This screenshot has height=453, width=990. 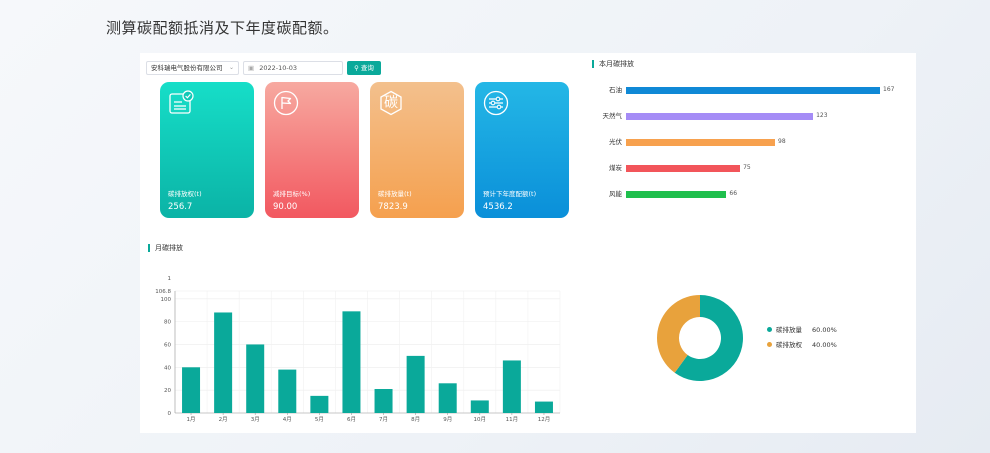 What do you see at coordinates (185, 194) in the screenshot?
I see `card-label: 碳排放权(t)` at bounding box center [185, 194].